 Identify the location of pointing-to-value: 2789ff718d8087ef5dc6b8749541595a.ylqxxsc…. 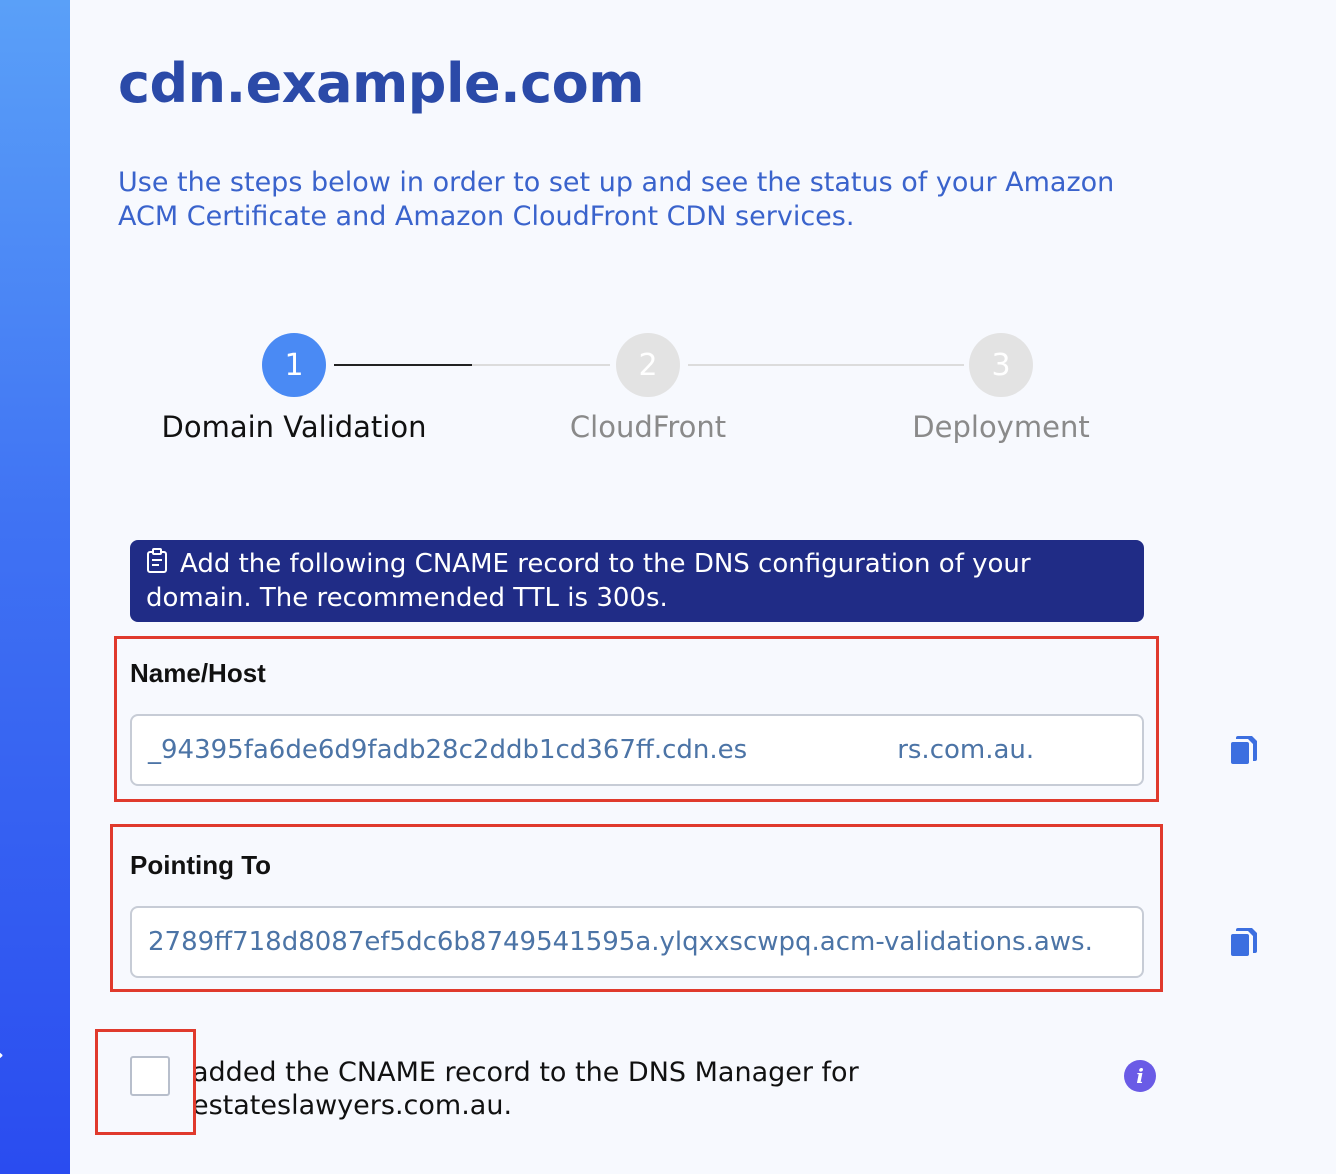
(620, 942).